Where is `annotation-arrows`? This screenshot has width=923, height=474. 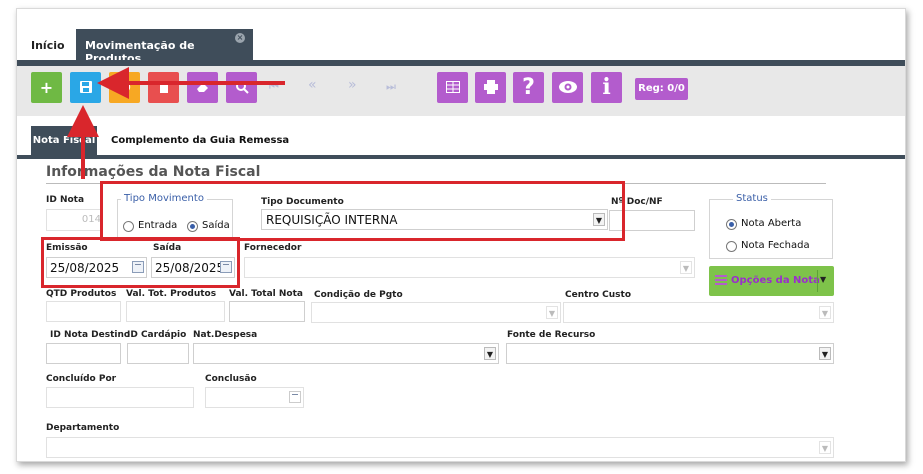
annotation-arrows is located at coordinates (176, 123).